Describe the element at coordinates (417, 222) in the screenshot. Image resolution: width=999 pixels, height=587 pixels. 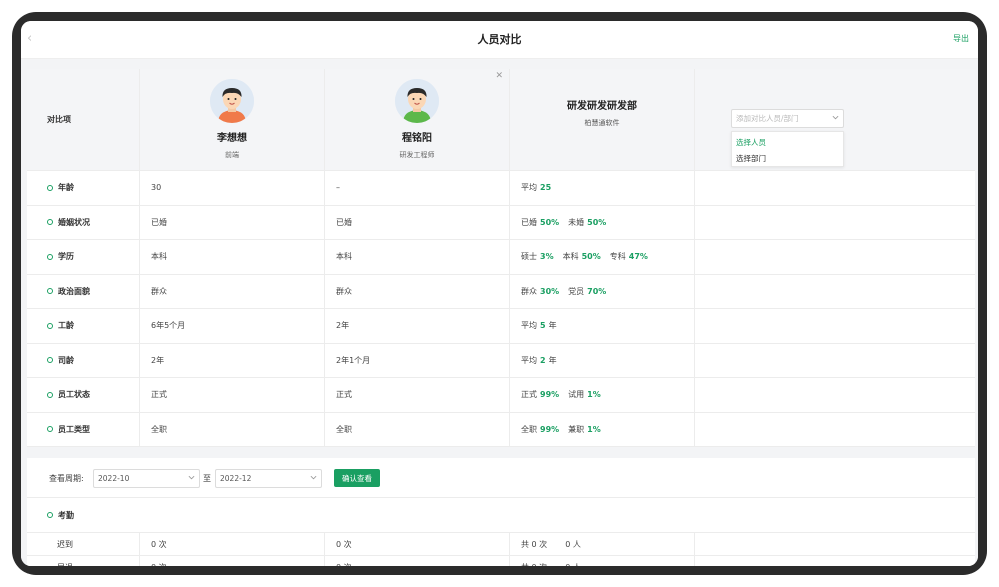
I see `person-2-value: 已婚` at that location.